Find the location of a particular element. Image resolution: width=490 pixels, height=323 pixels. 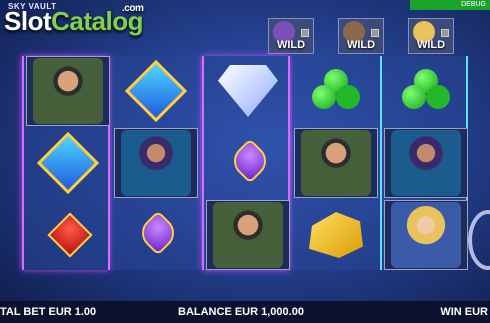

debug-bar: DEBUG is located at coordinates (450, 5).